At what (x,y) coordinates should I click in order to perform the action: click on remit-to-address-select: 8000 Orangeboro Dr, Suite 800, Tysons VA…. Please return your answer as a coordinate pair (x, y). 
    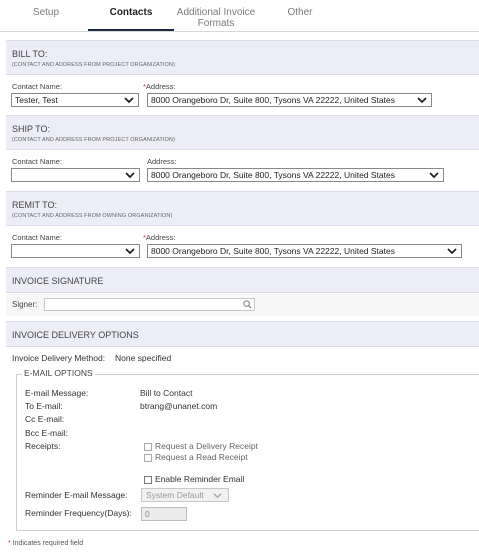
    Looking at the image, I should click on (304, 251).